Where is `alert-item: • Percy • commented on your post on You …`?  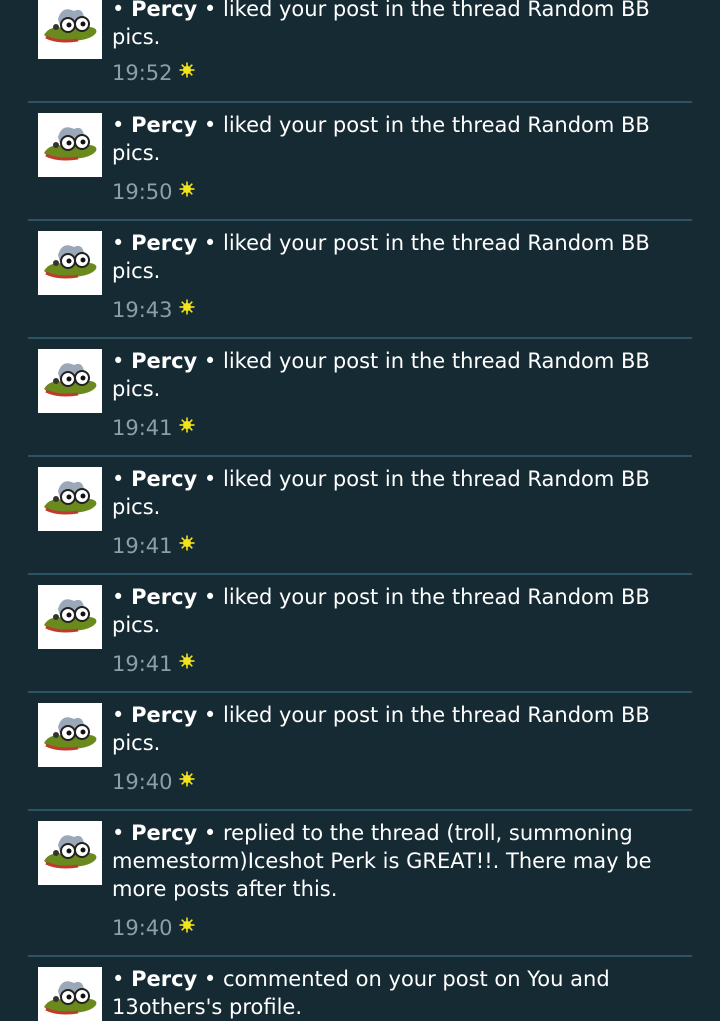 alert-item: • Percy • commented on your post on You … is located at coordinates (360, 989).